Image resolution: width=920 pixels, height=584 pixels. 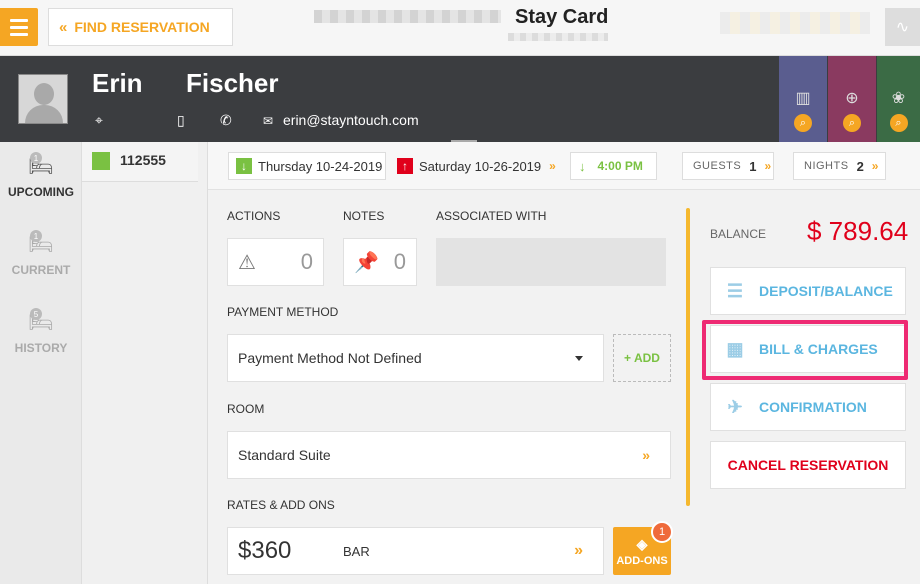 What do you see at coordinates (232, 83) in the screenshot?
I see `guest-last-name: Fischer` at bounding box center [232, 83].